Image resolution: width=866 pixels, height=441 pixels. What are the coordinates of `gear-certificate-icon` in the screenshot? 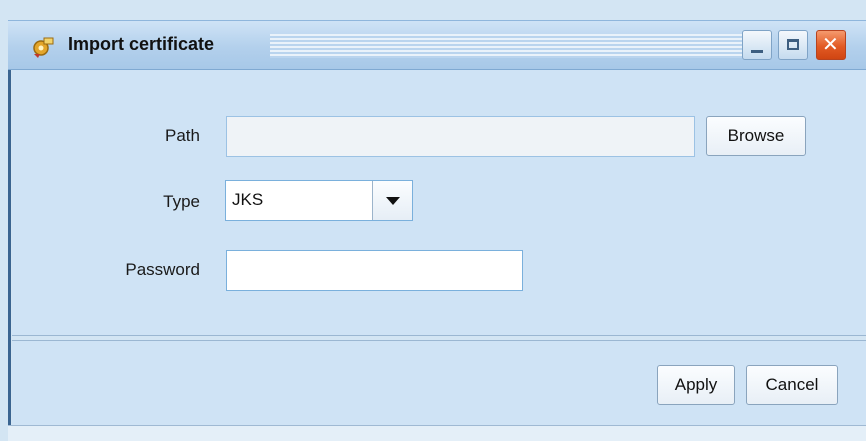 It's located at (43, 47).